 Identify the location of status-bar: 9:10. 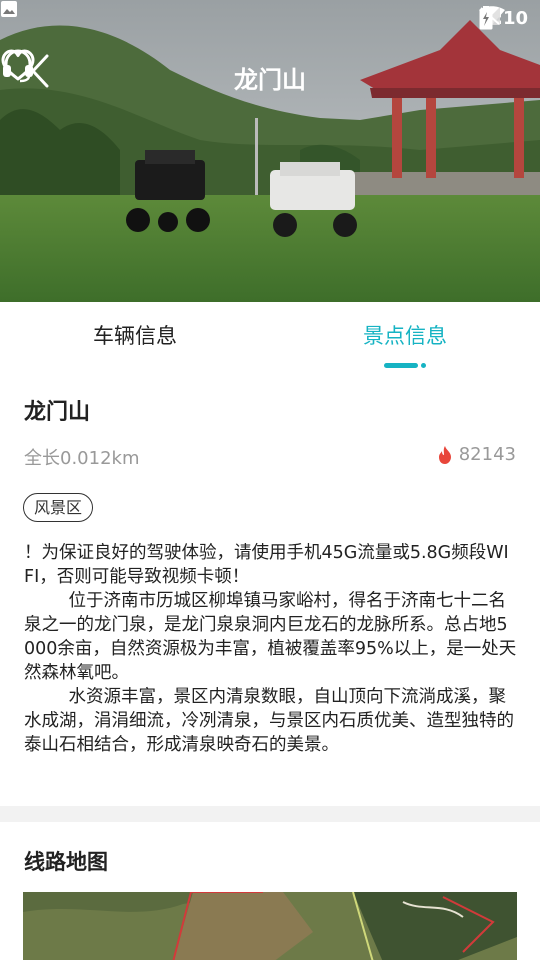
(270, 18).